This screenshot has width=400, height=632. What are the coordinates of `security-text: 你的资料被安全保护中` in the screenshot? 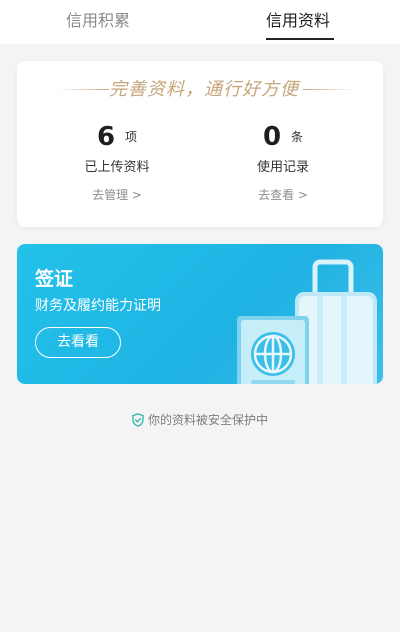 It's located at (207, 420).